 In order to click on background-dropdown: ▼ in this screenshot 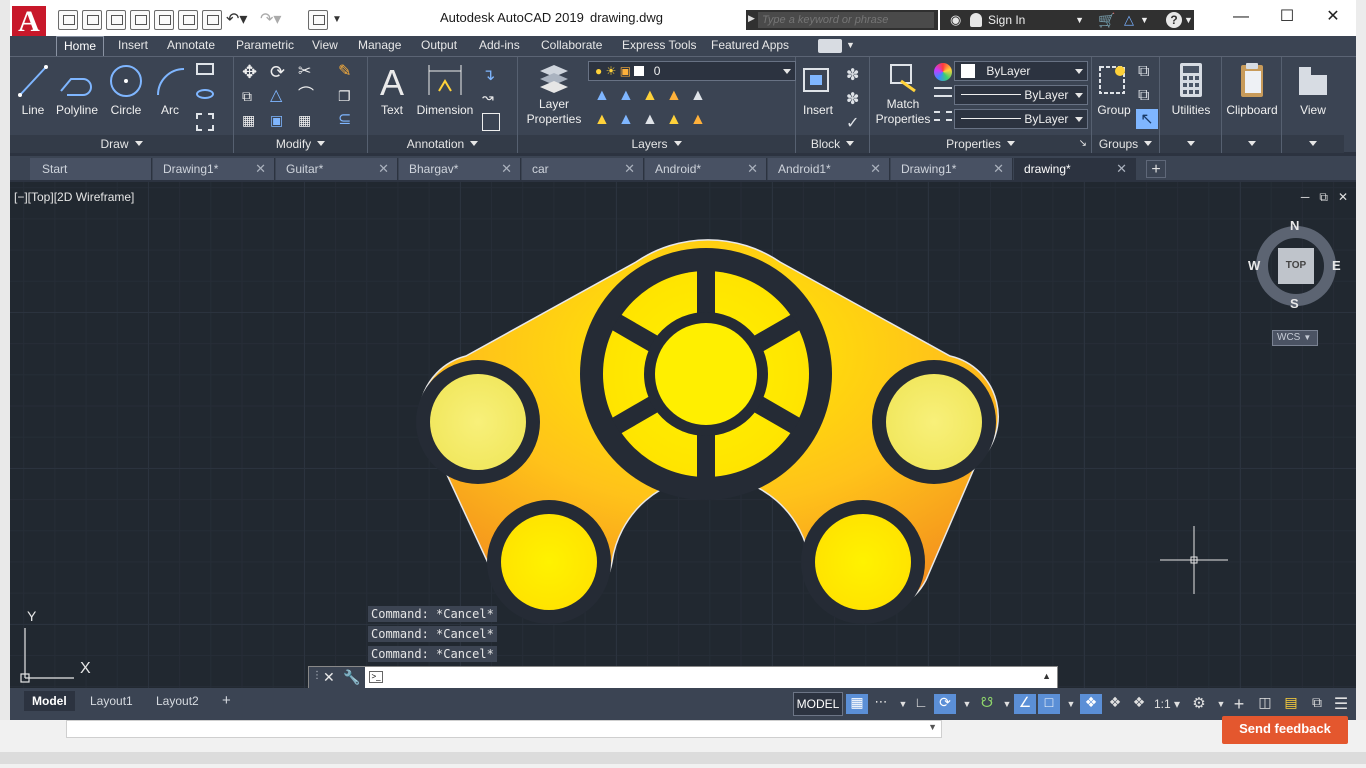, I will do `click(504, 729)`.